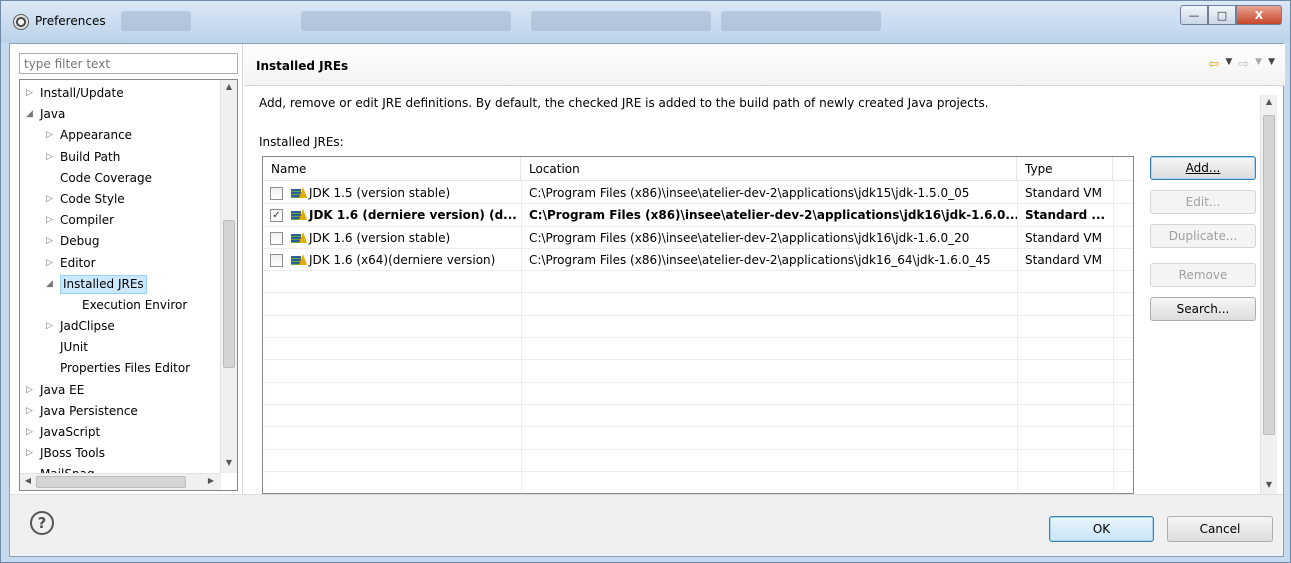 Image resolution: width=1291 pixels, height=563 pixels. Describe the element at coordinates (87, 326) in the screenshot. I see `tree-item-label: JadClipse` at that location.